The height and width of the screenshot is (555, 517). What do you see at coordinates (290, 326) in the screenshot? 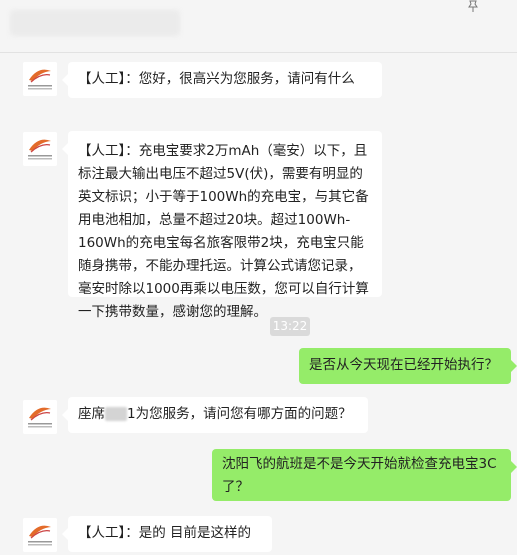
I see `timestamp: 13:22` at bounding box center [290, 326].